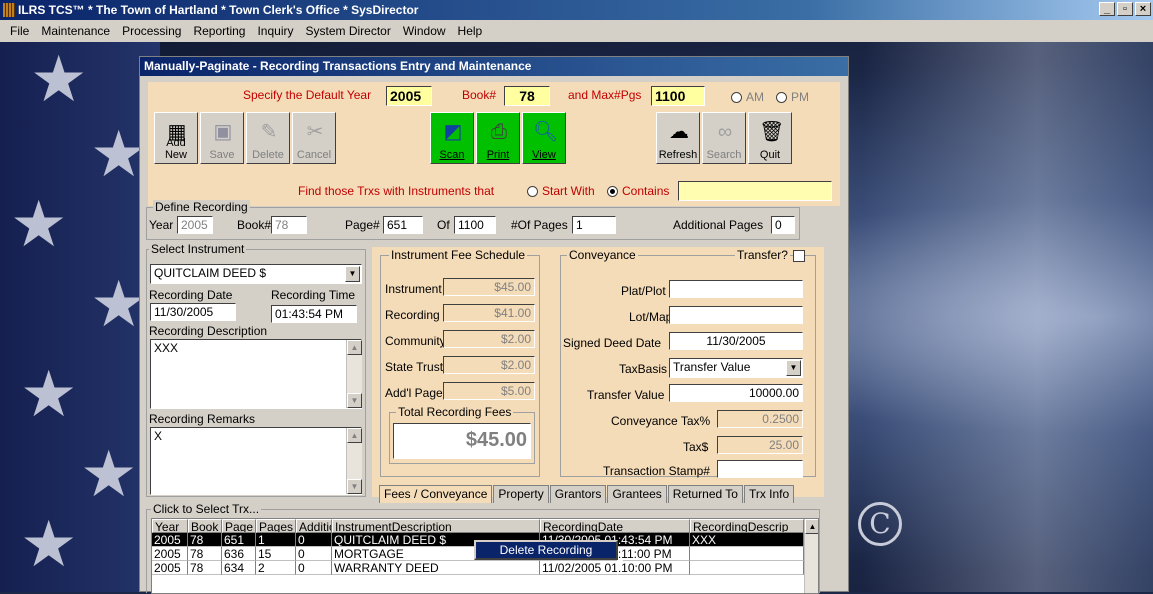 Image resolution: width=1153 pixels, height=594 pixels. Describe the element at coordinates (436, 568) in the screenshot. I see `cell-instrument: WARRANTY DEED` at that location.